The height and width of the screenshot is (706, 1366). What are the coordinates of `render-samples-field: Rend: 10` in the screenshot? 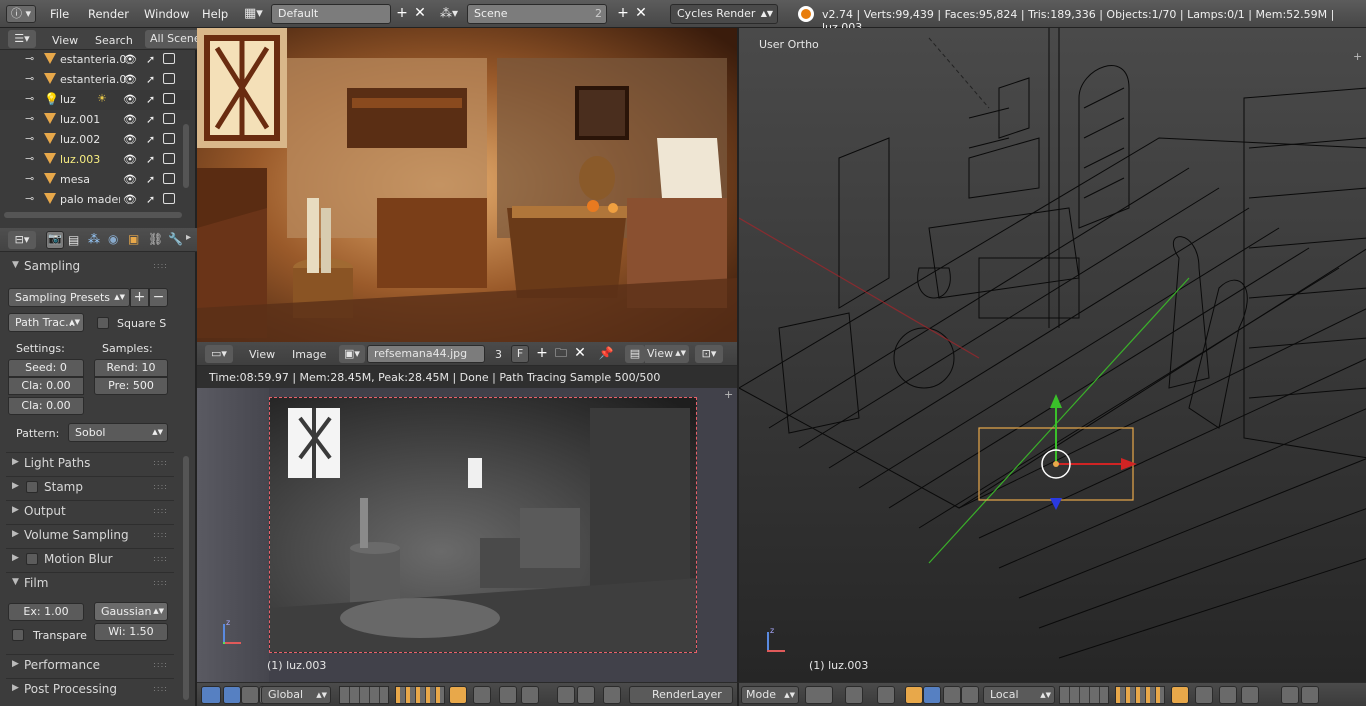 It's located at (131, 368).